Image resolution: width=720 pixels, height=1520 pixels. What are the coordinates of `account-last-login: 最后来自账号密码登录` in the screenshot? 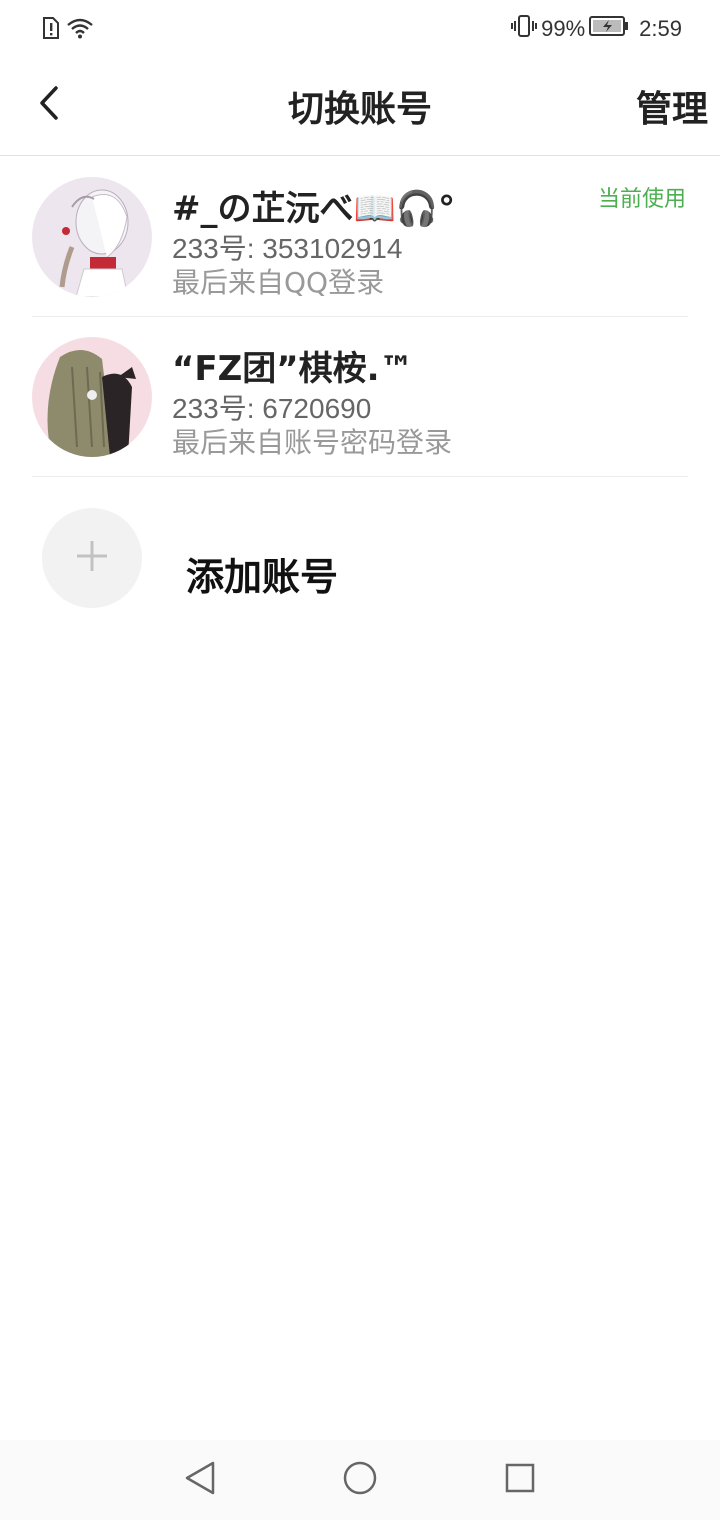 It's located at (312, 442).